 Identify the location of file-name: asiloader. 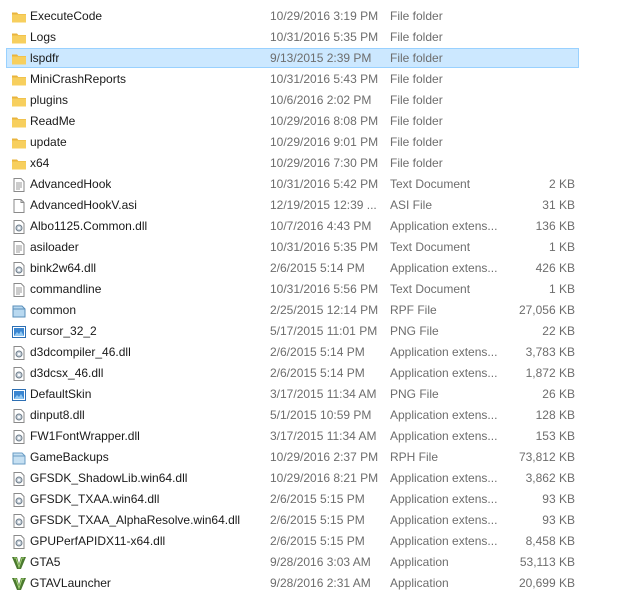
(54, 247).